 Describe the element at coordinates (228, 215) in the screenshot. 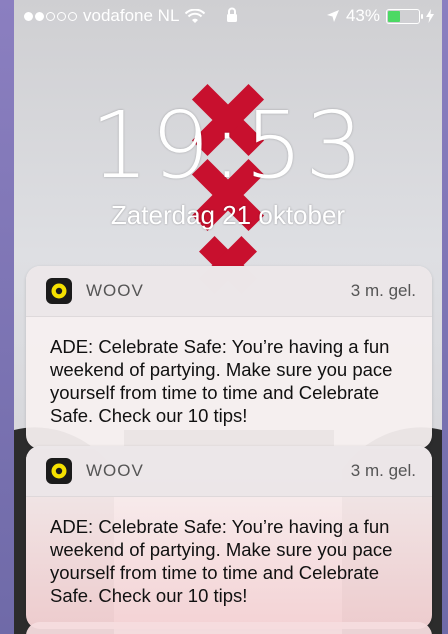

I see `lock-screen-date: Zaterdag 21 oktober` at that location.